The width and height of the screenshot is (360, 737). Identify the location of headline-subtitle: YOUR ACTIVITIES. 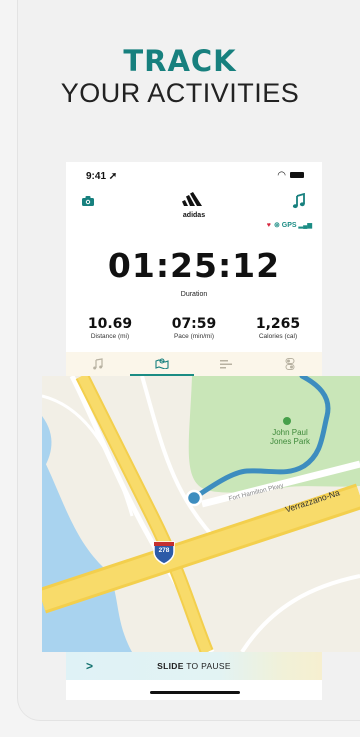
(180, 93).